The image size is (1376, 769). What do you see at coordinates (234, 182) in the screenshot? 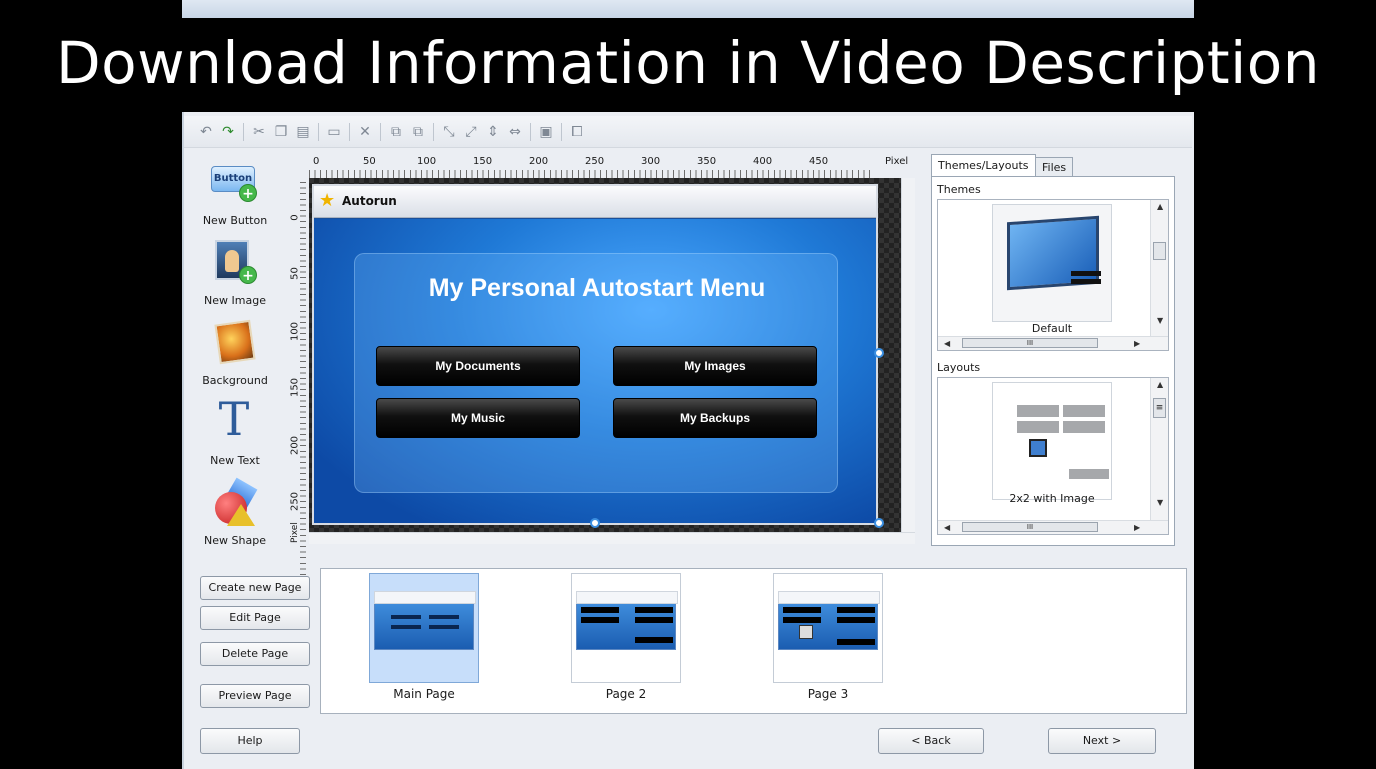
I see `button-icon: Button +` at bounding box center [234, 182].